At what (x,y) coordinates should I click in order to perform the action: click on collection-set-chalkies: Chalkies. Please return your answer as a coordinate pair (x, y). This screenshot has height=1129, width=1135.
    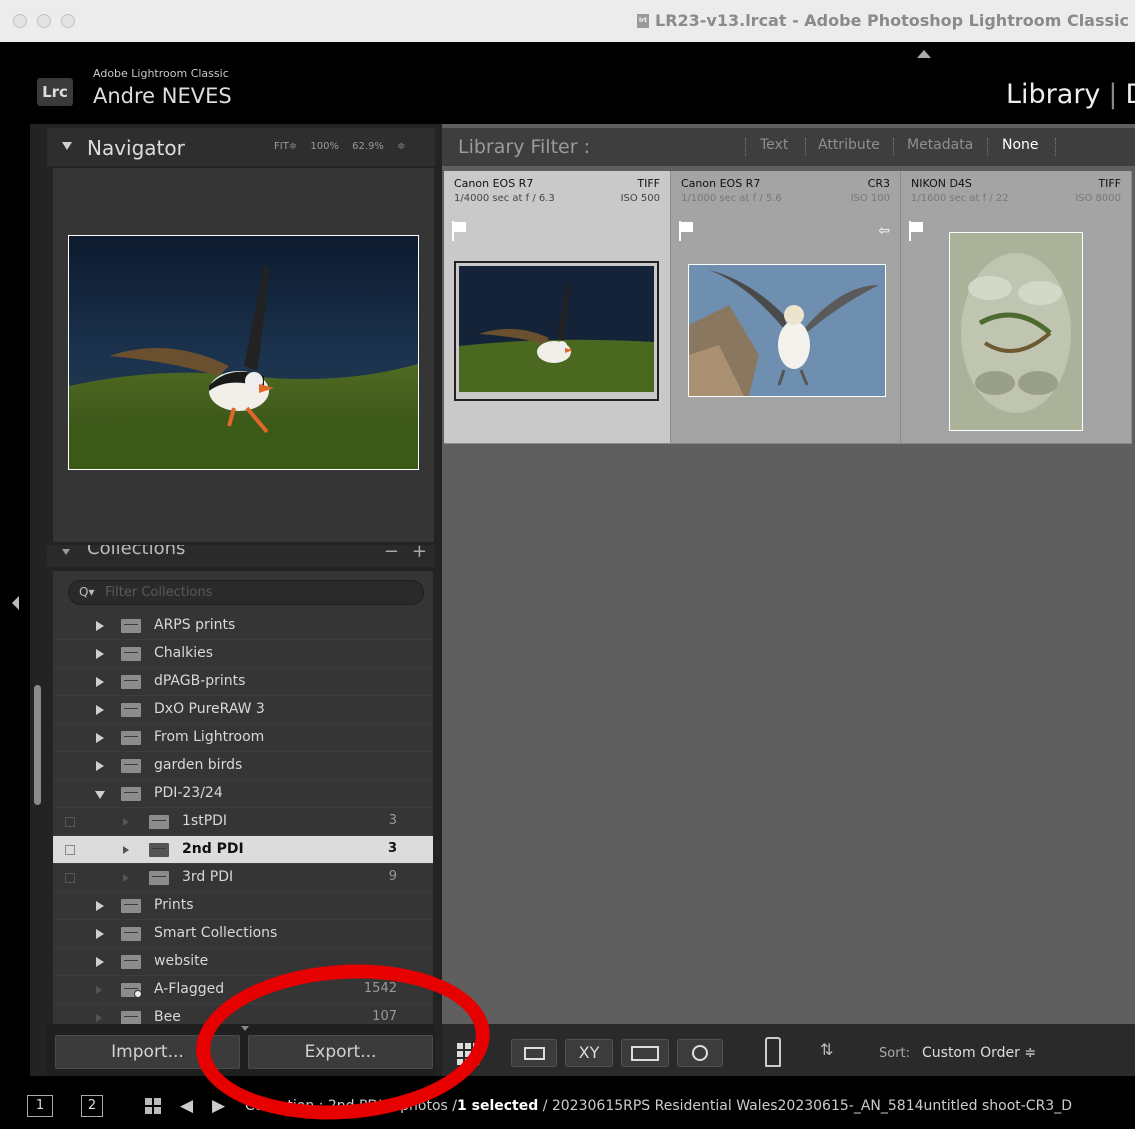
    Looking at the image, I should click on (243, 654).